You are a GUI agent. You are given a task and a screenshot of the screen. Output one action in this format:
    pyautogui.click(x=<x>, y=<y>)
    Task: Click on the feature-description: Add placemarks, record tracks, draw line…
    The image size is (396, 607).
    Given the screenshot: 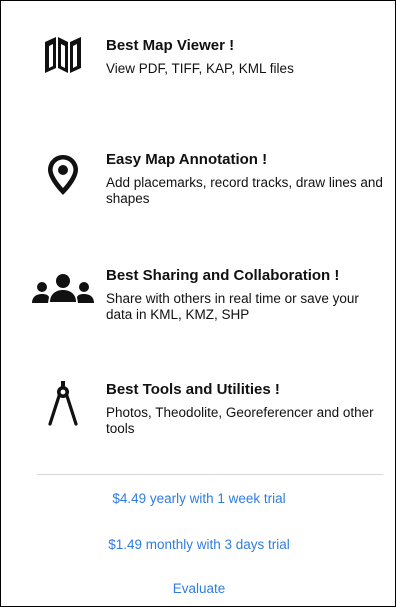 What is the action you would take?
    pyautogui.click(x=244, y=190)
    